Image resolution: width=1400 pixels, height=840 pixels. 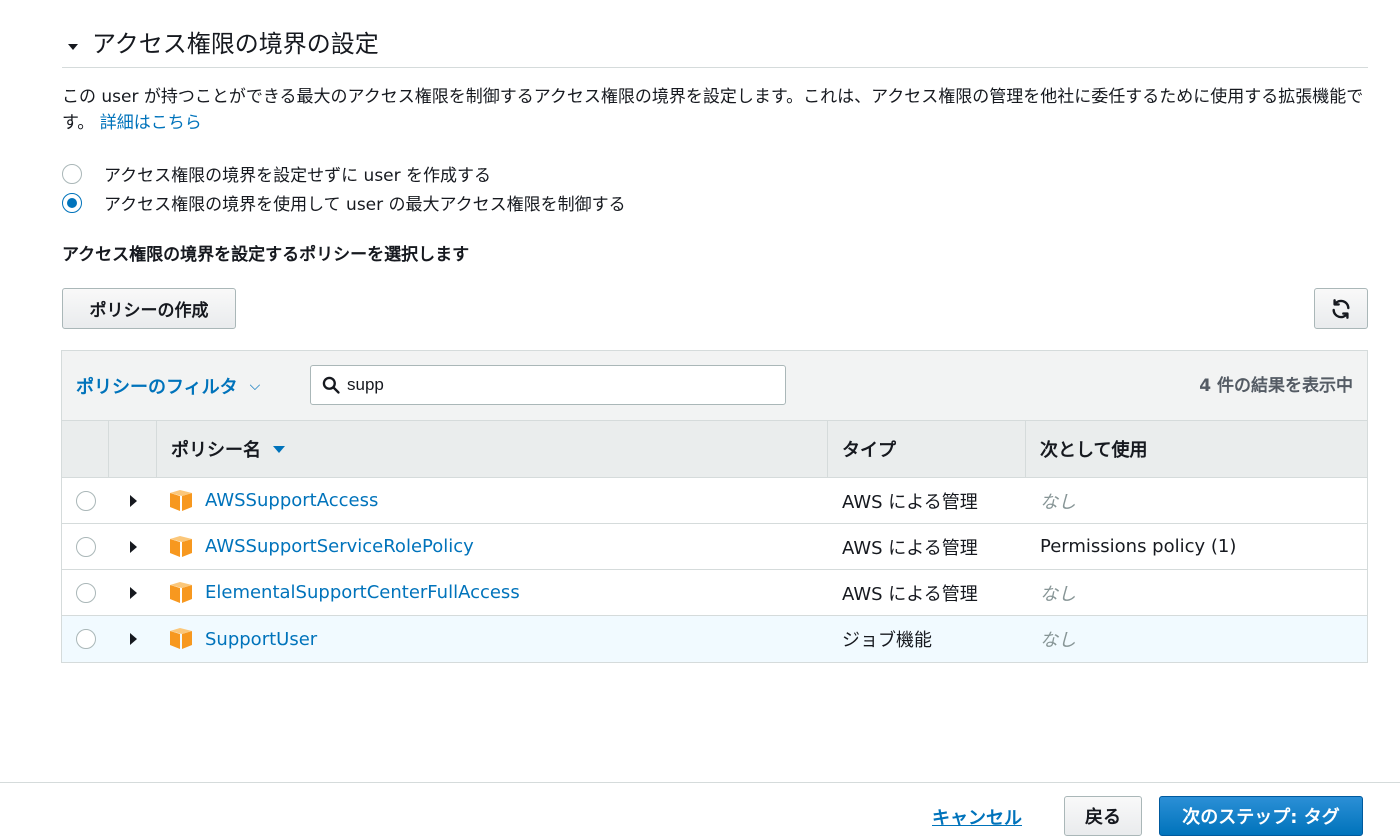 I want to click on policy-filter-label: ポリシーのフィルタ, so click(x=157, y=387).